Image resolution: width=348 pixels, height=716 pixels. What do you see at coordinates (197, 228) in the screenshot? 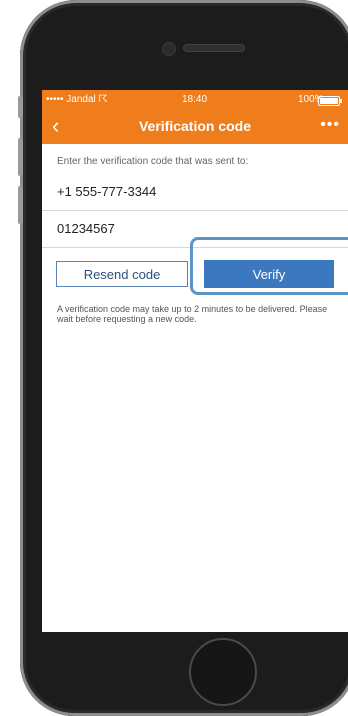
I see `verification-code-input` at bounding box center [197, 228].